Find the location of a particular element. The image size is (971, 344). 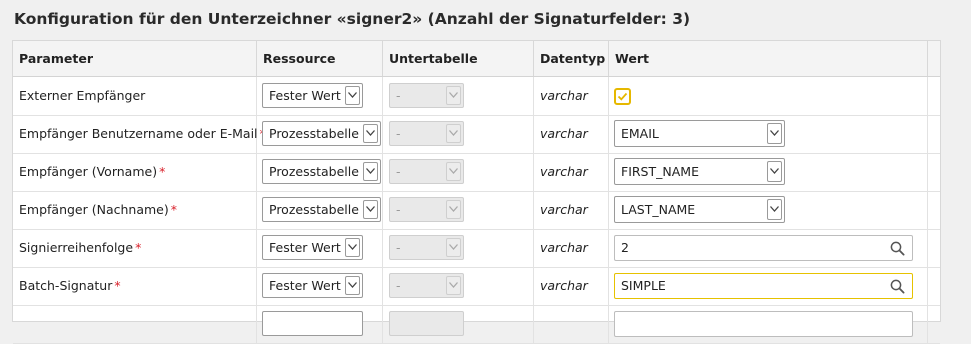

wert-select: LAST_NAME is located at coordinates (699, 209).